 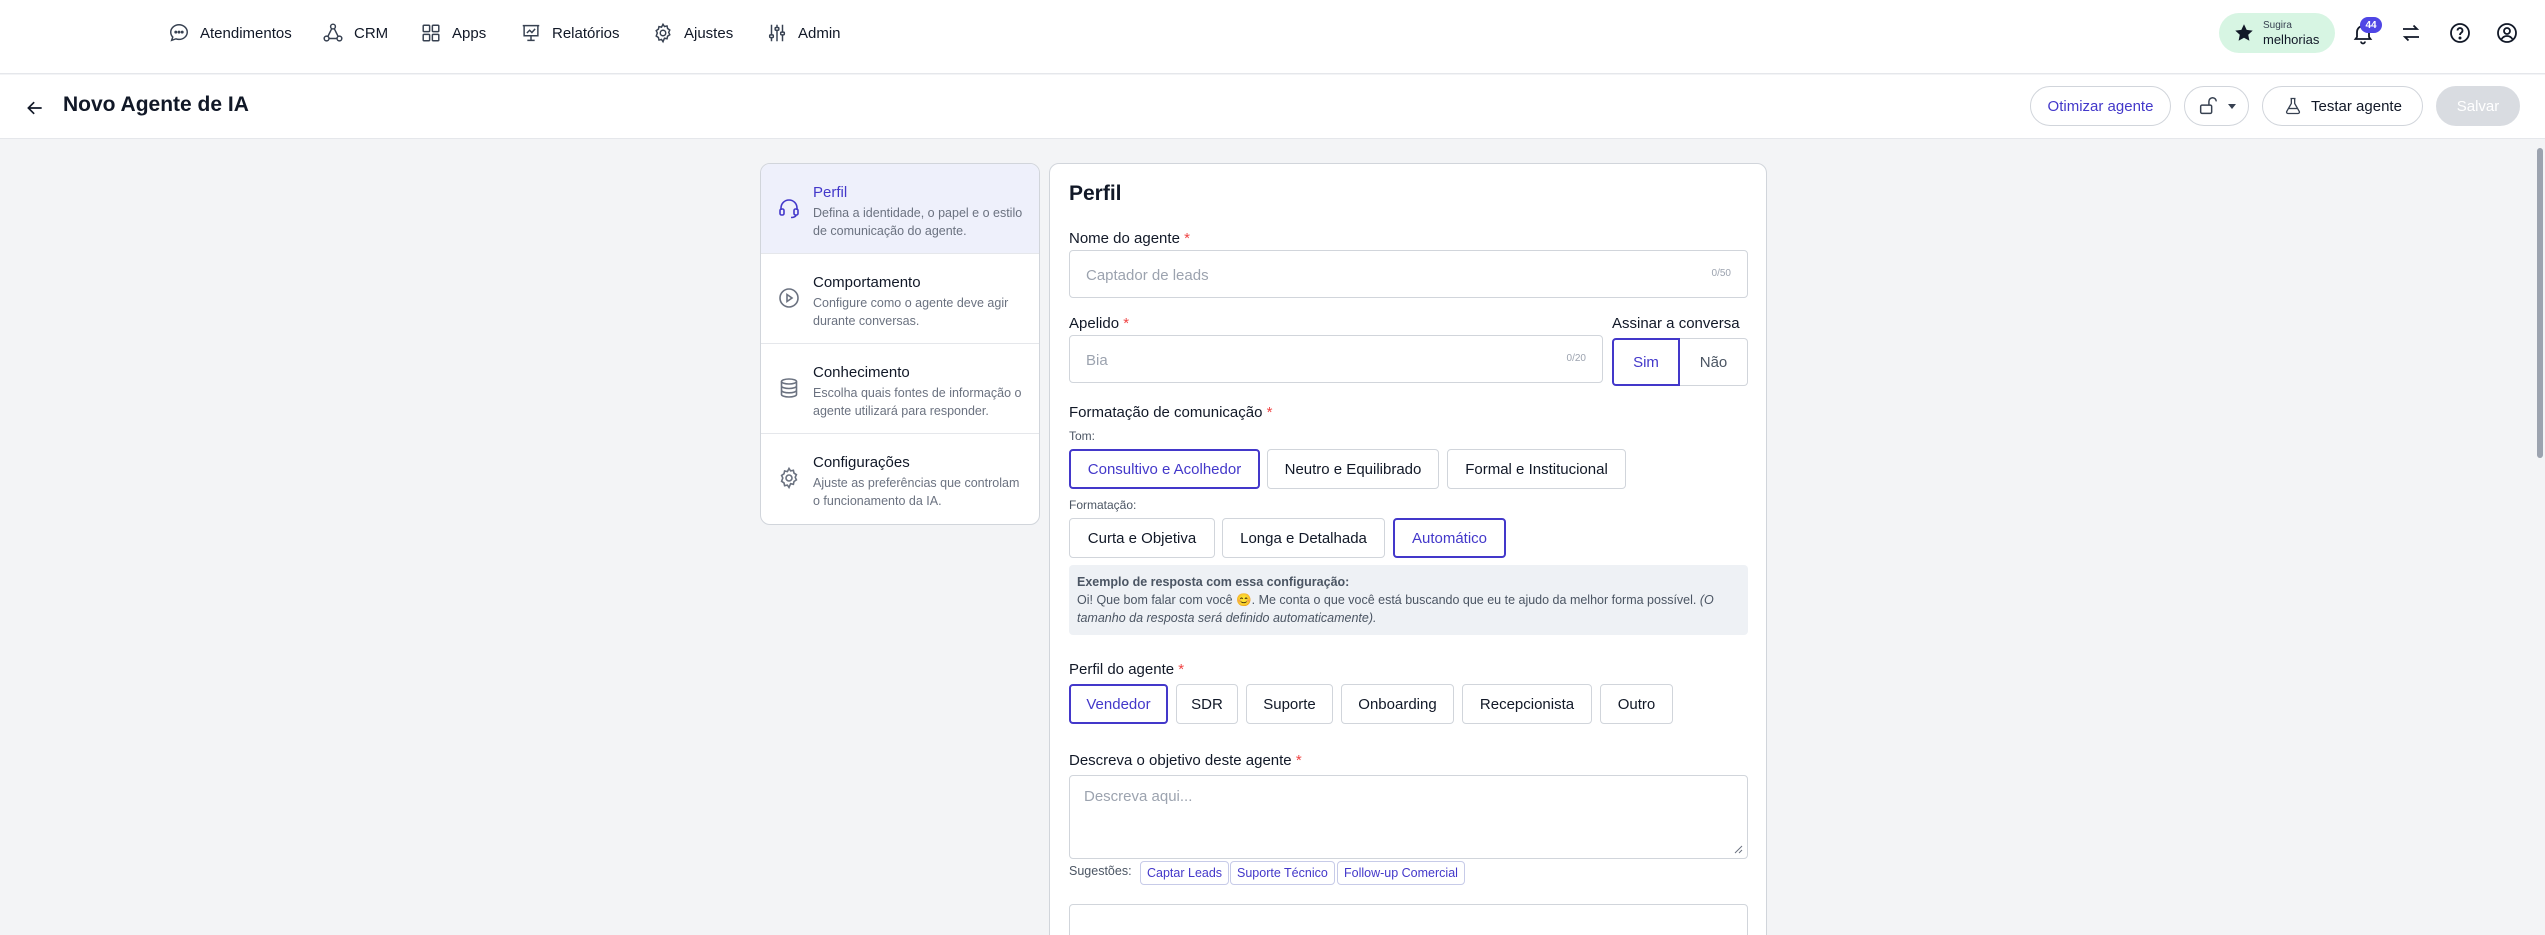 What do you see at coordinates (1170, 412) in the screenshot?
I see `communication-format-label: Formatação de comunicação *` at bounding box center [1170, 412].